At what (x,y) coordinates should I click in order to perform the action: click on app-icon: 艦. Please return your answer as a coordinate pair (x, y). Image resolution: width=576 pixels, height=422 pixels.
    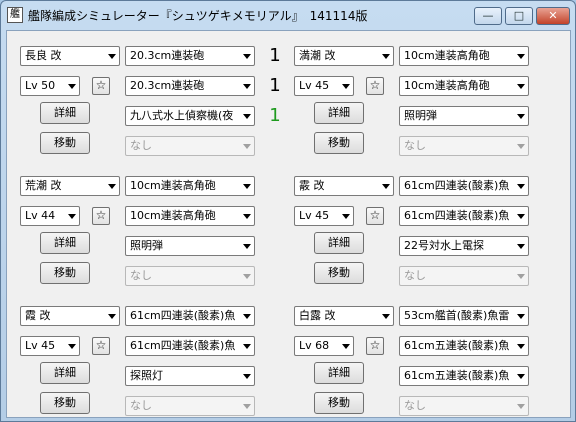
    Looking at the image, I should click on (15, 15).